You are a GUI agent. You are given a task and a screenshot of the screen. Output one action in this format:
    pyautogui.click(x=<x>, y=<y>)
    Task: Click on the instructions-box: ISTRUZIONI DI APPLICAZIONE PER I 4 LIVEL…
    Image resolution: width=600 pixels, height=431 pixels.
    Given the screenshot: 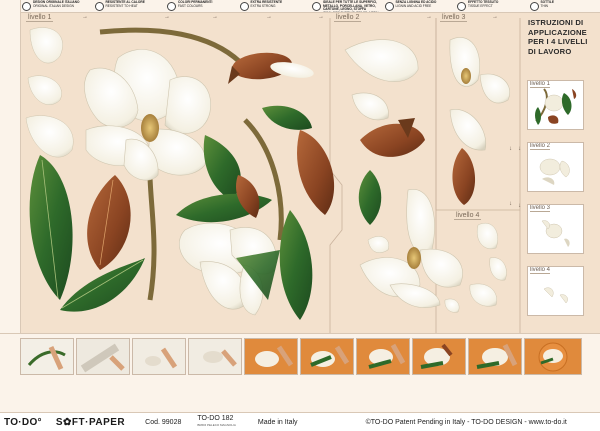 What is the action you would take?
    pyautogui.click(x=562, y=48)
    